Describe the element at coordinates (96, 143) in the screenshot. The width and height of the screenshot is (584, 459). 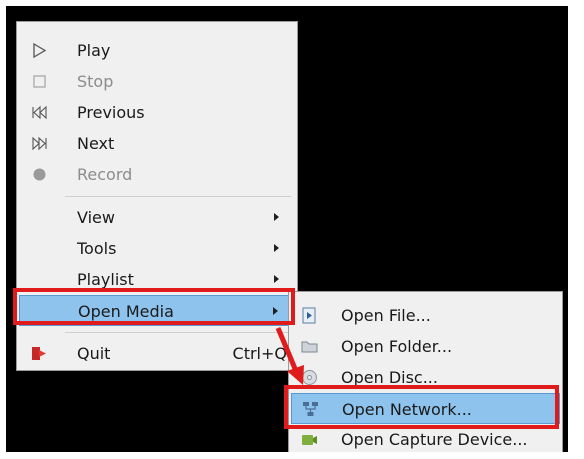
I see `menu-item-label: Next` at that location.